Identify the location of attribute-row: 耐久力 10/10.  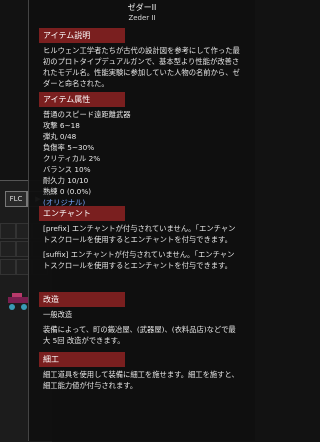
(66, 180).